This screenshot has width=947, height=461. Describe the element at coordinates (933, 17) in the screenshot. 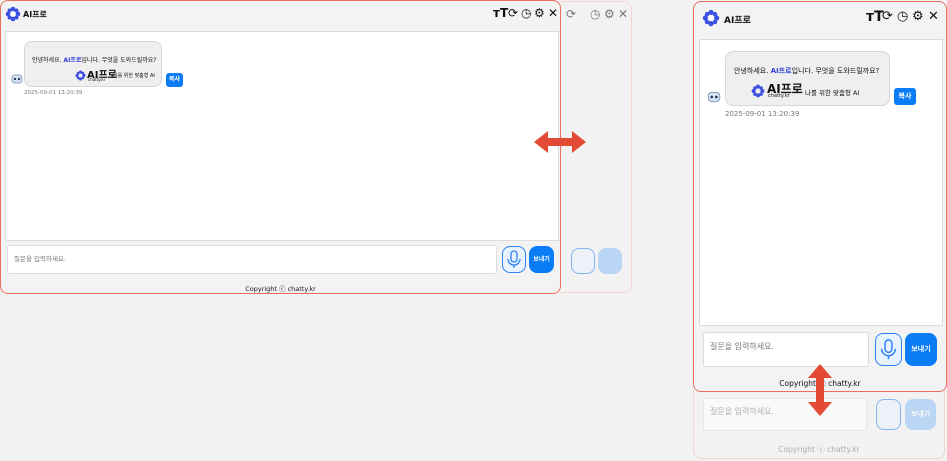

I see `close-icon-right: ✕` at that location.